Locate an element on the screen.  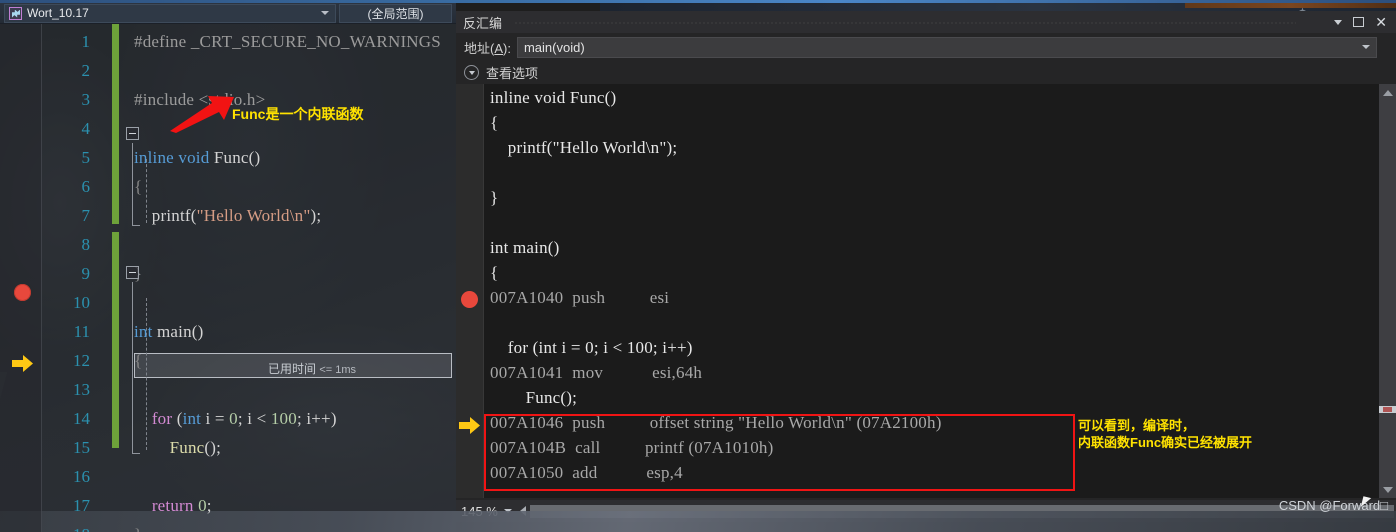
code-line: 1 #define _CRT_SECURE_NO_WARNINGS is located at coordinates (228, 41).